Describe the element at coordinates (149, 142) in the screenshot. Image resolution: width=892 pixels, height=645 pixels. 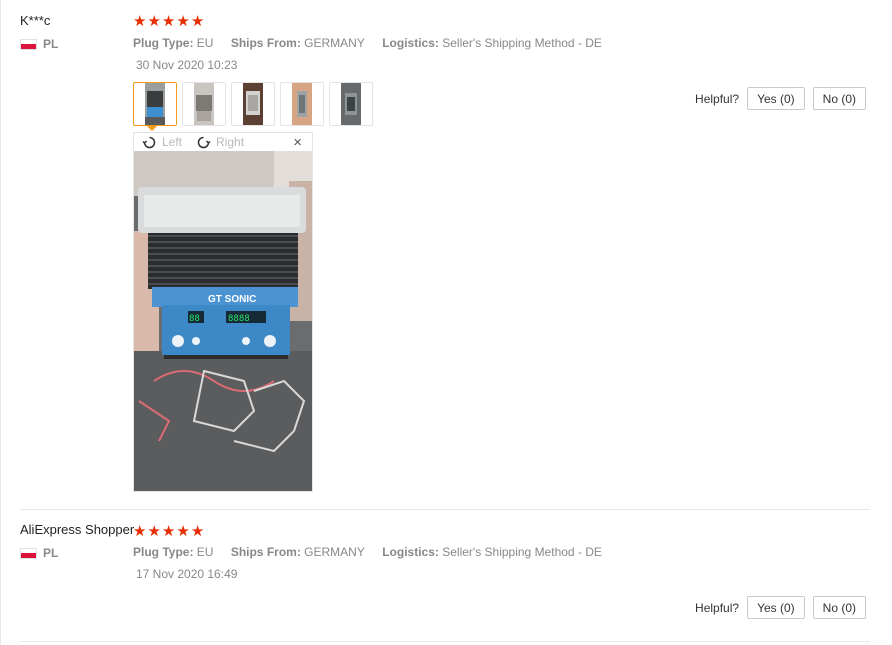
I see `rotate-left-icon` at that location.